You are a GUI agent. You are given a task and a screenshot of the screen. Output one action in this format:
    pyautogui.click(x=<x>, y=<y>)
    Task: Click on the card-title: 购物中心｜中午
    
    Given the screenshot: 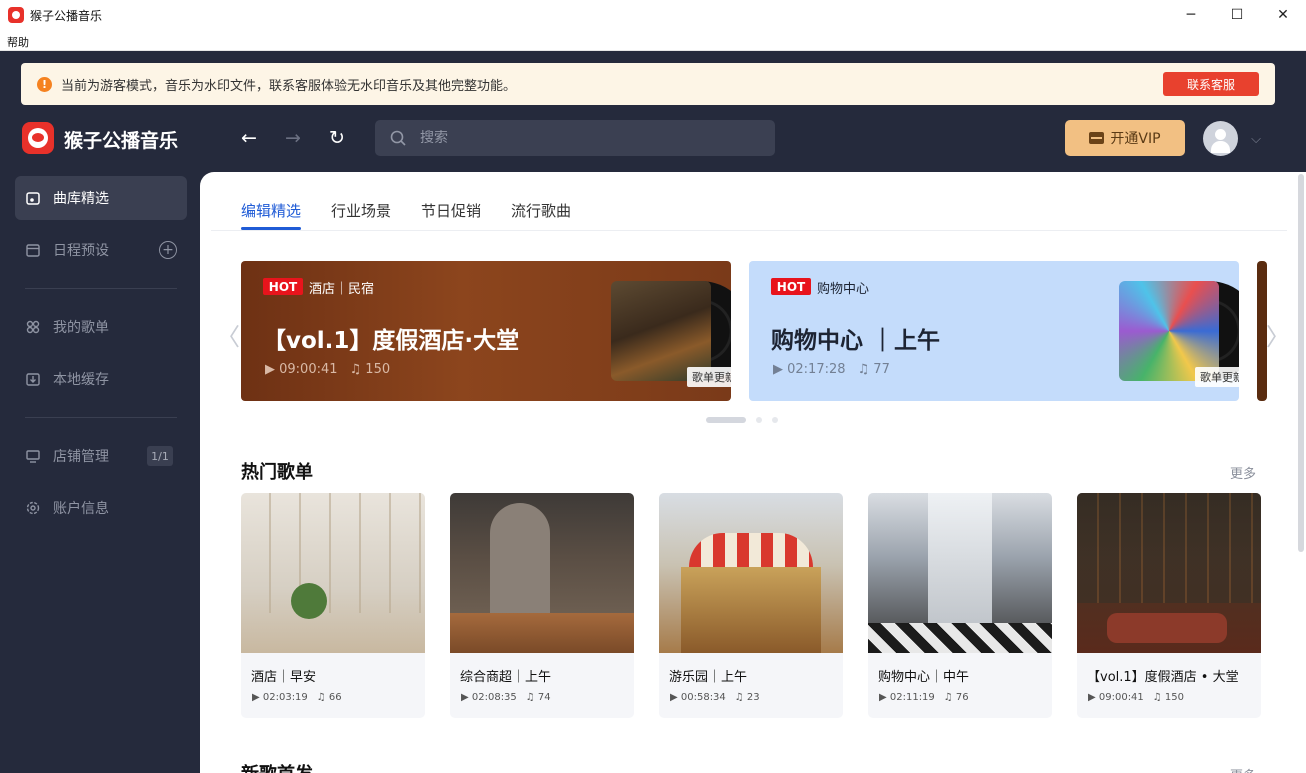 What is the action you would take?
    pyautogui.click(x=924, y=677)
    